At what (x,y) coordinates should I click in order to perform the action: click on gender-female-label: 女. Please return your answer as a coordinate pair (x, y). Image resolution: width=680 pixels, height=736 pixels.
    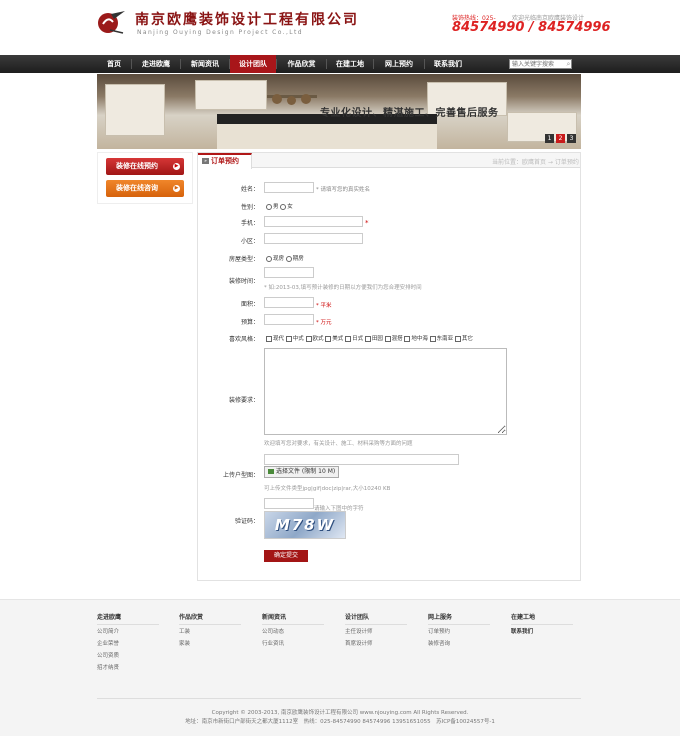
    Looking at the image, I should click on (290, 207).